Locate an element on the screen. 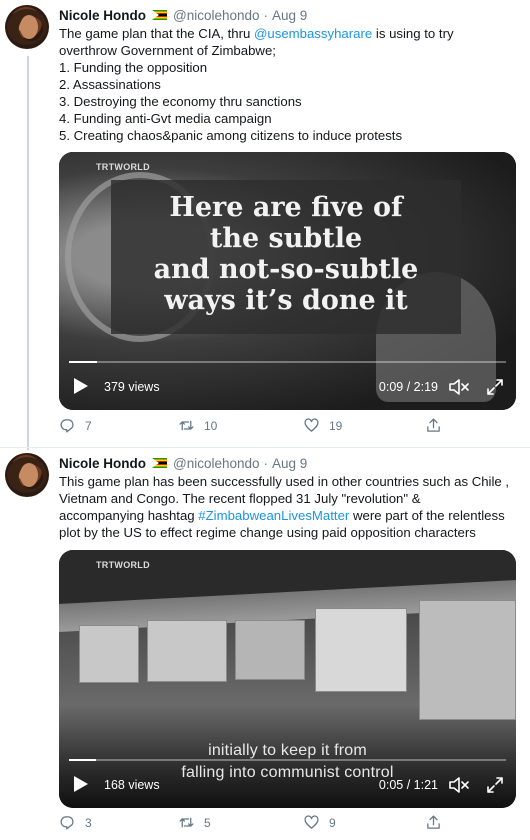  retweet-count: 5 is located at coordinates (207, 822).